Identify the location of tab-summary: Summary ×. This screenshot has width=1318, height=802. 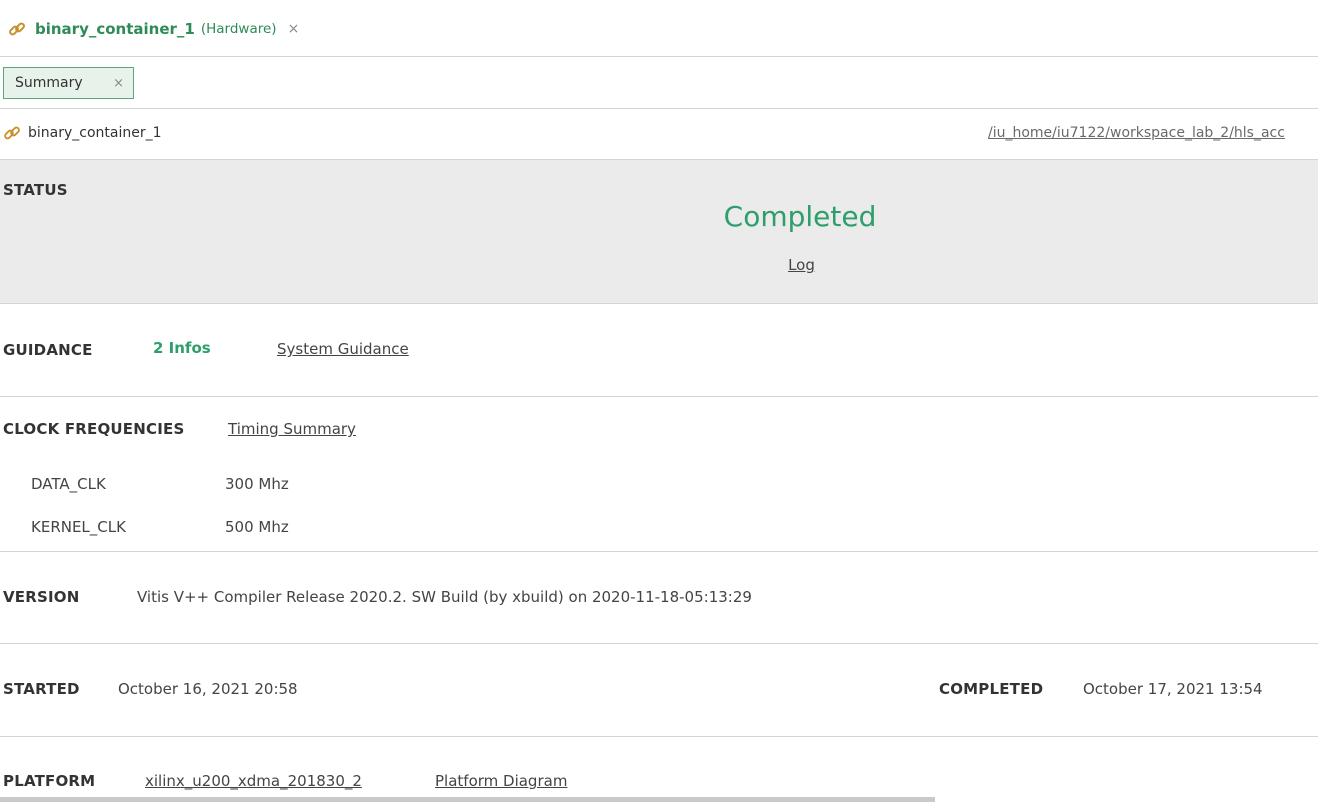
(68, 83).